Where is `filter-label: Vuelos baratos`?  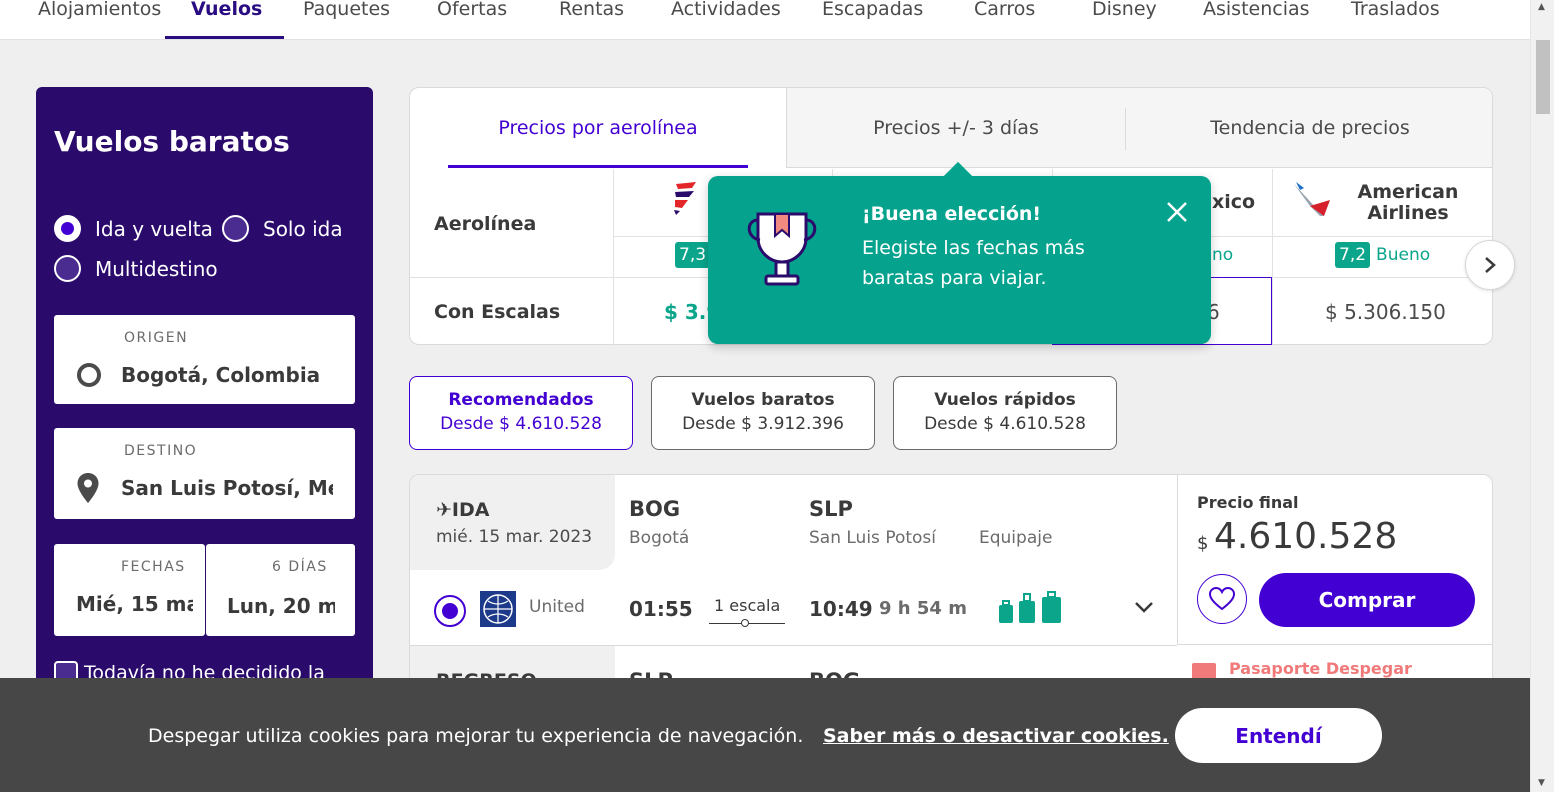
filter-label: Vuelos baratos is located at coordinates (763, 400).